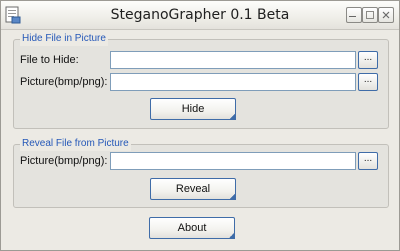  I want to click on close-button, so click(386, 15).